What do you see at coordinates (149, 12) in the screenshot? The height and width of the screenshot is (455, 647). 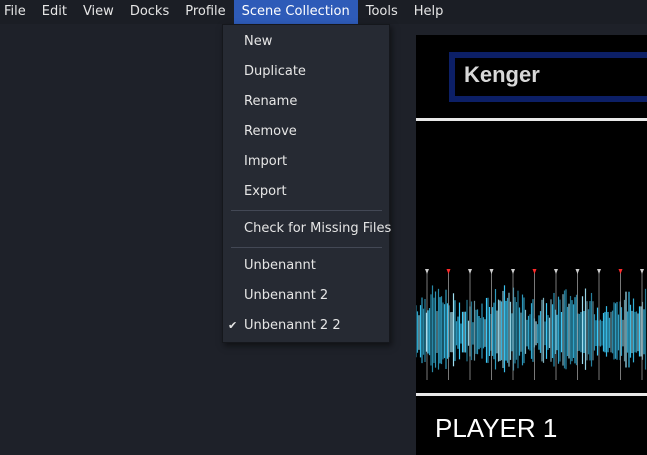 I see `menu-docks: Docks` at bounding box center [149, 12].